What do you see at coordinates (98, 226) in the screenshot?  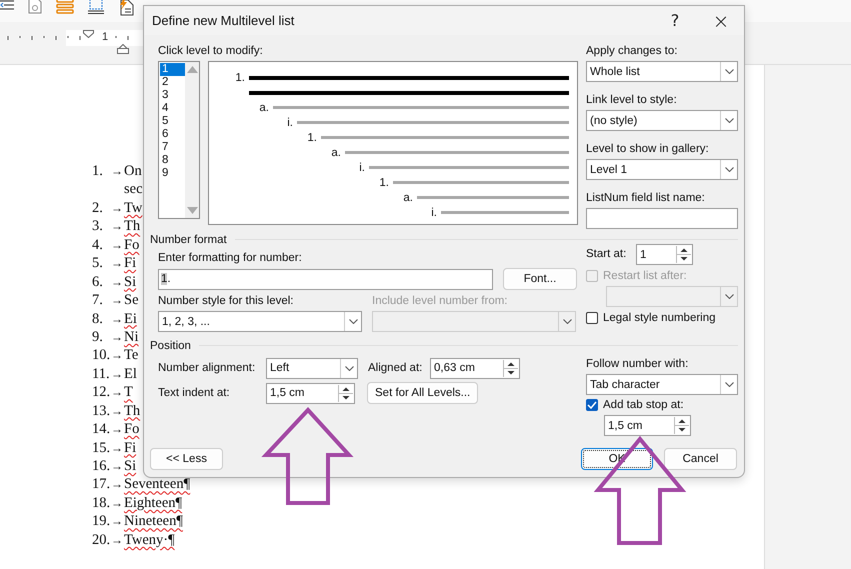 I see `list-number: 3.` at bounding box center [98, 226].